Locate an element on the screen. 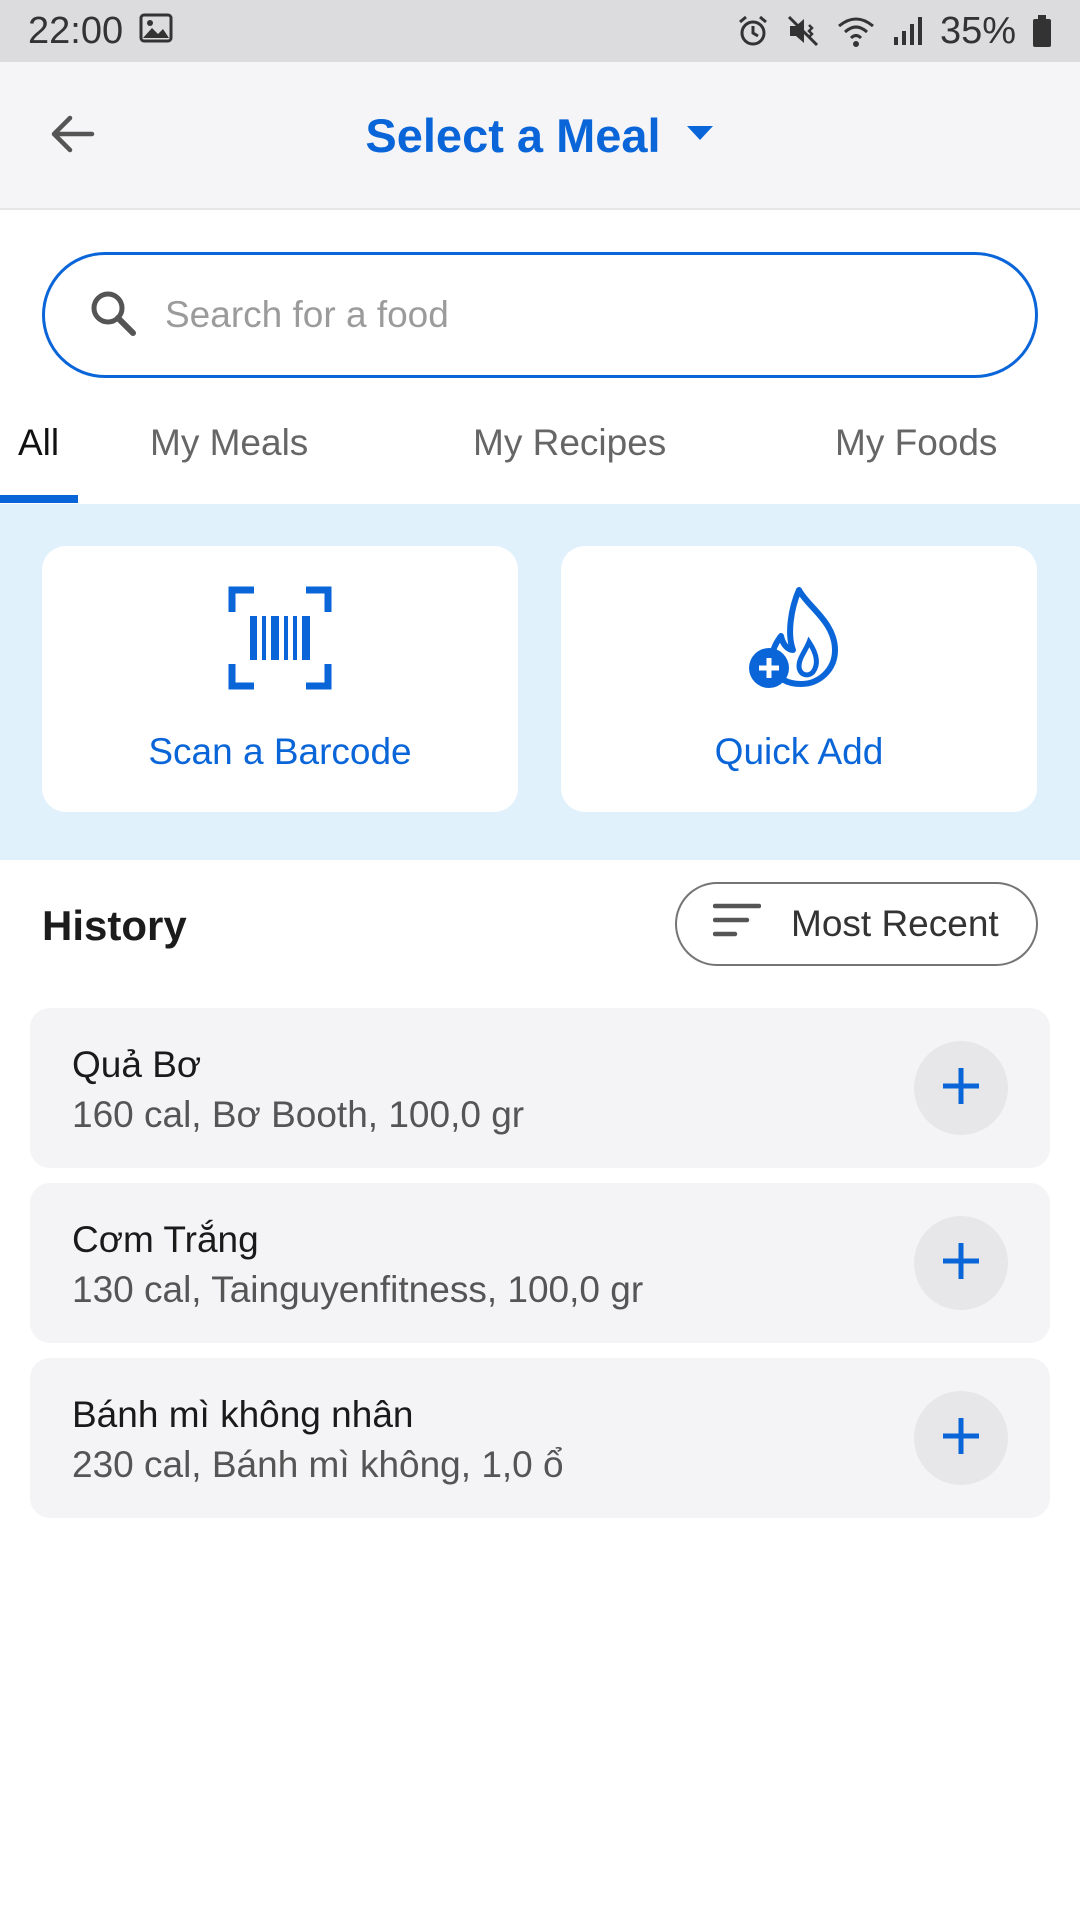 The width and height of the screenshot is (1080, 1920). sort-button: Most Recent is located at coordinates (856, 924).